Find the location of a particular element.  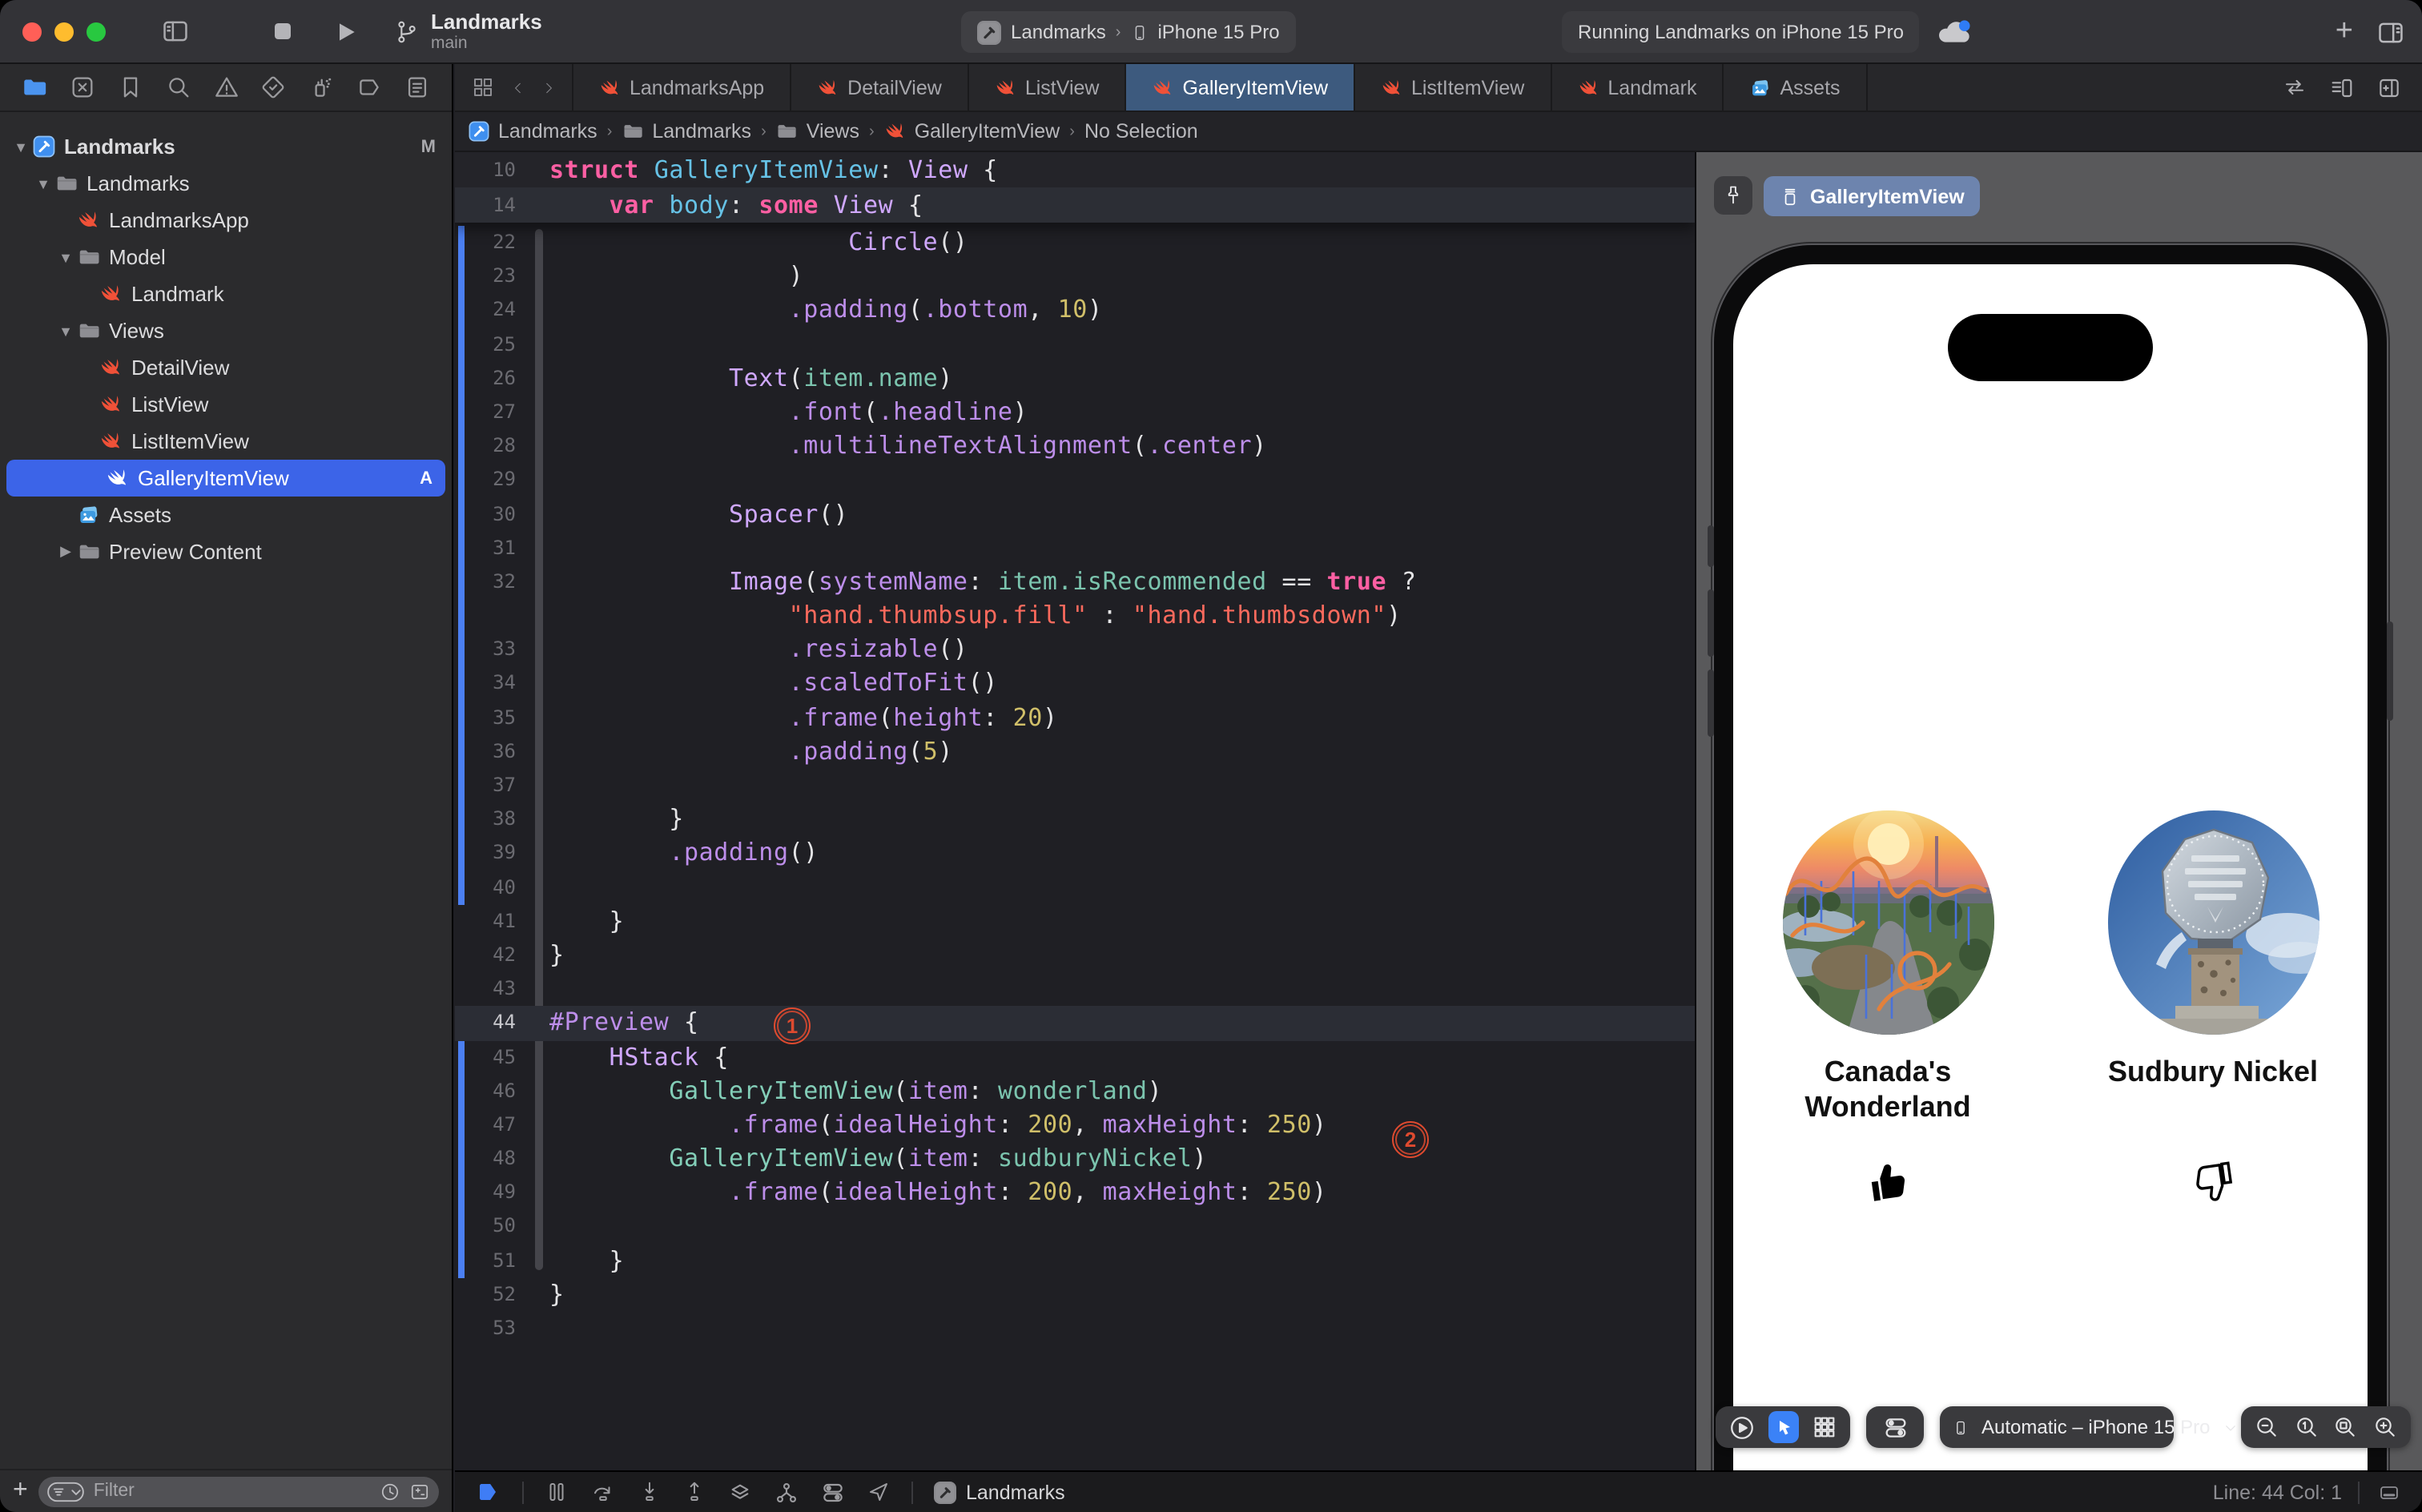

code-line-34: 34 .scaledToFit() is located at coordinates (1075, 684).